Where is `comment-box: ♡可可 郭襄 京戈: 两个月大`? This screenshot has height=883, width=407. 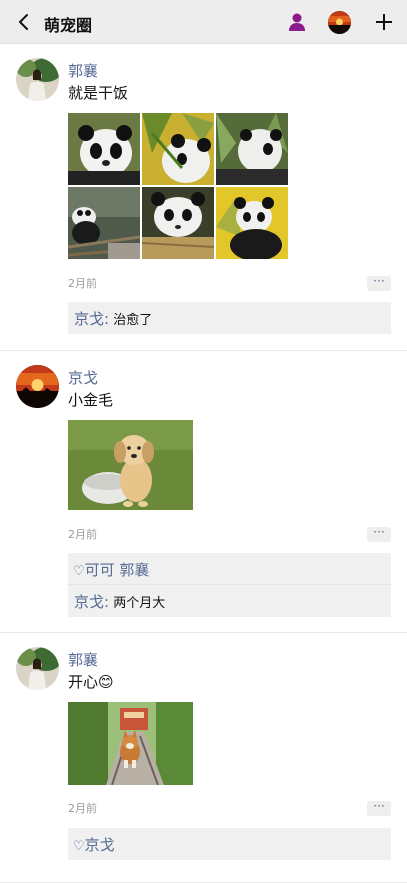 comment-box: ♡可可 郭襄 京戈: 两个月大 is located at coordinates (229, 585).